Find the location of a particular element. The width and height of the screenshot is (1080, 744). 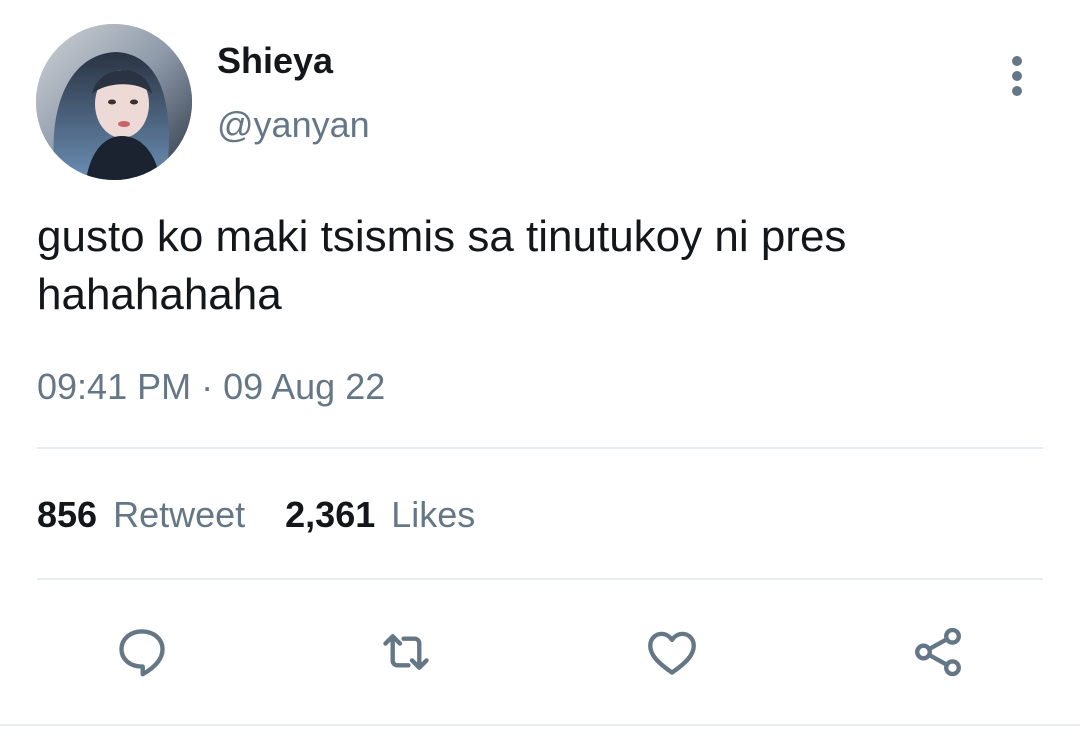

share-icon is located at coordinates (938, 652).